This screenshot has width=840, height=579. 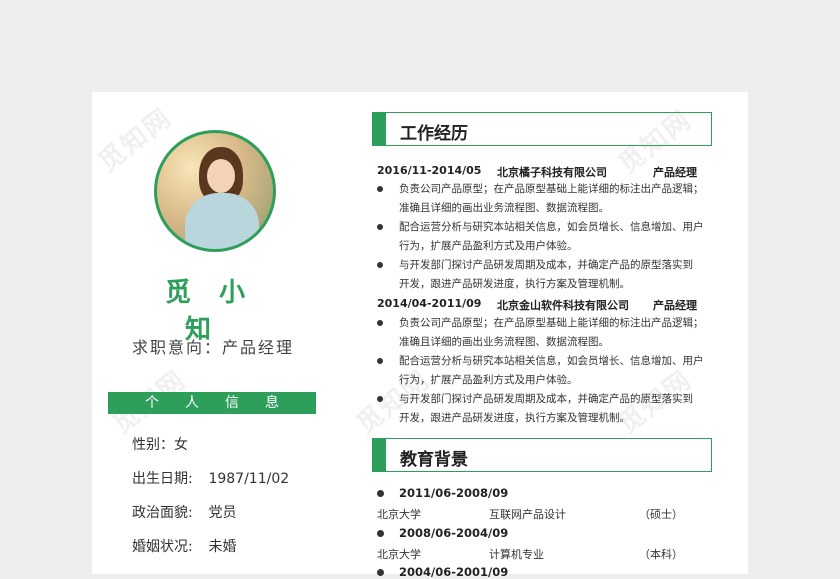 What do you see at coordinates (222, 221) in the screenshot?
I see `avatar-body` at bounding box center [222, 221].